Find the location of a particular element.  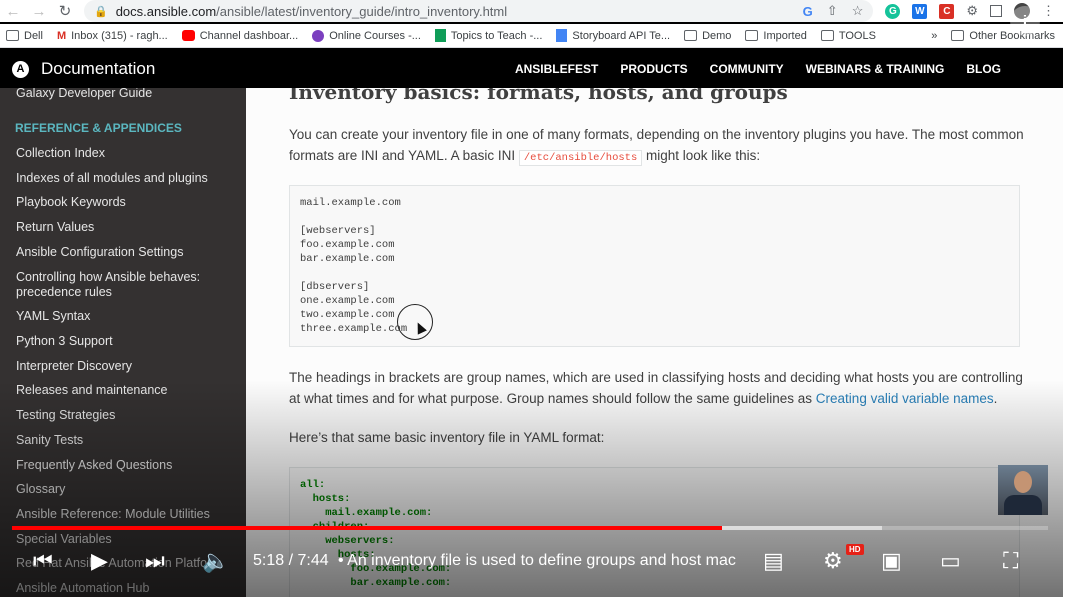

volume-icon: 🔈 is located at coordinates (215, 561).